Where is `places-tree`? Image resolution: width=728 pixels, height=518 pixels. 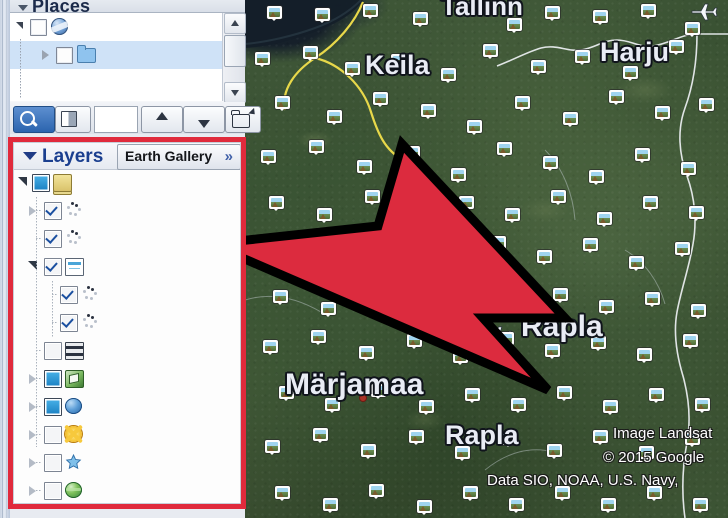
places-tree is located at coordinates (116, 57).